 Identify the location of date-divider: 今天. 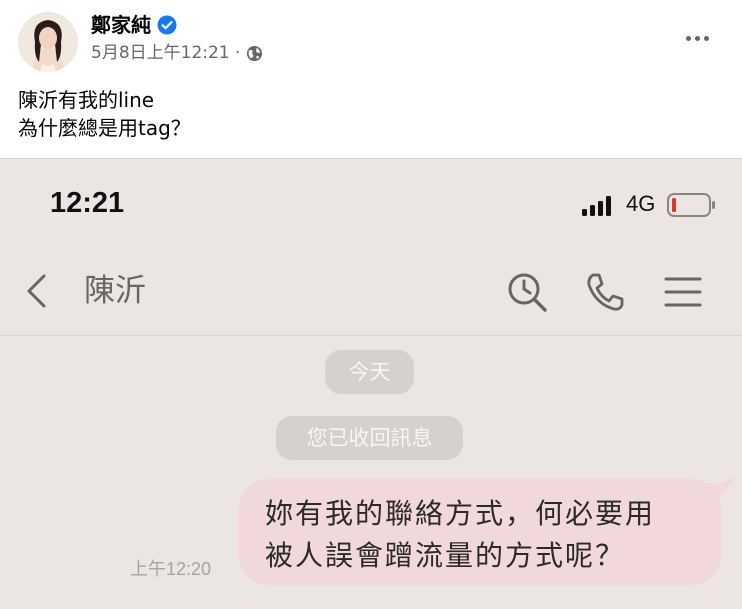
(369, 372).